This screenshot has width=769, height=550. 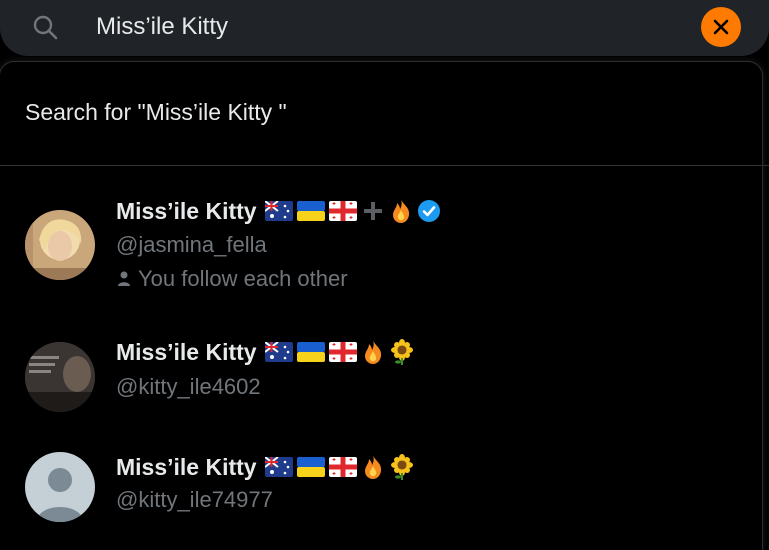 What do you see at coordinates (188, 386) in the screenshot?
I see `user-handle: @kitty_ile4602` at bounding box center [188, 386].